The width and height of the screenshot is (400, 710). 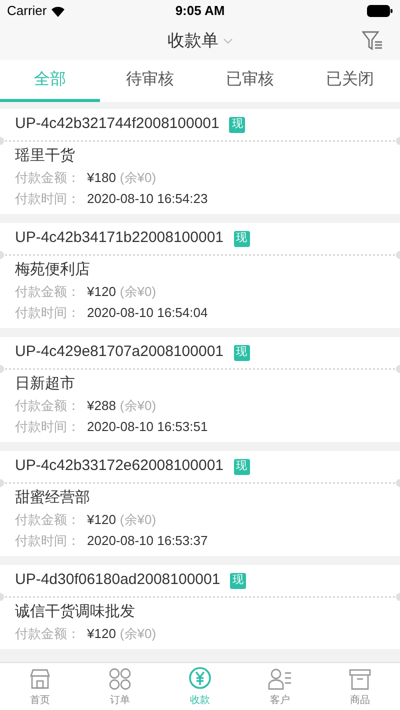 What do you see at coordinates (117, 124) in the screenshot?
I see `payment-number: UP-4c42b321744f2008100001` at bounding box center [117, 124].